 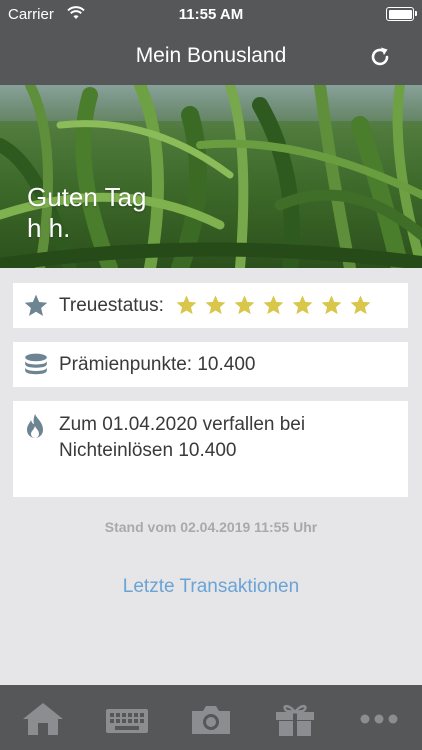 I want to click on page-title: Mein Bonusland, so click(x=211, y=55).